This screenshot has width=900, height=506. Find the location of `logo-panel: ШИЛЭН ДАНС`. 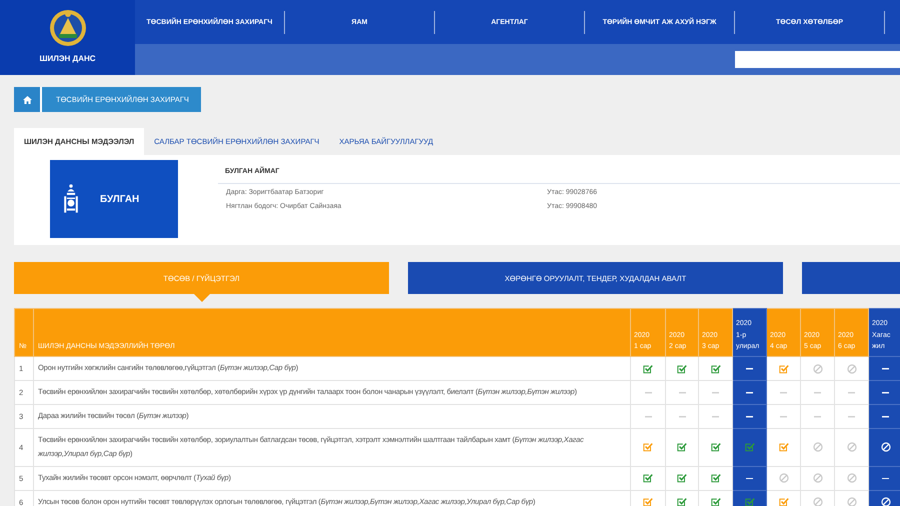

logo-panel: ШИЛЭН ДАНС is located at coordinates (67, 37).